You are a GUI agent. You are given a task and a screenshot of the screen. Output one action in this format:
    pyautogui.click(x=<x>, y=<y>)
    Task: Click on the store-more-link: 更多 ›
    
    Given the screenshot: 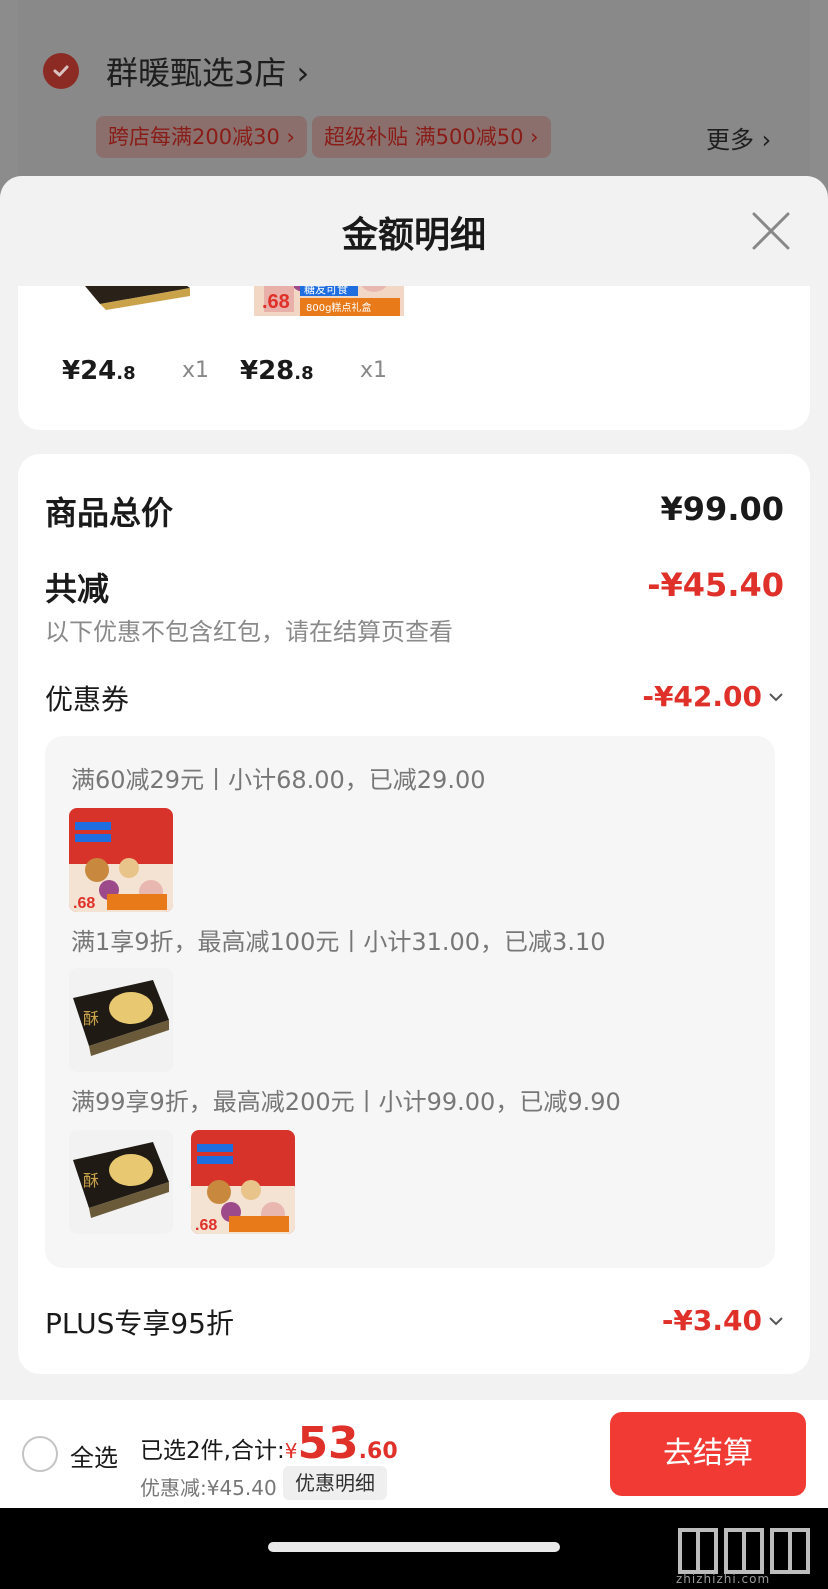 What is the action you would take?
    pyautogui.click(x=738, y=137)
    